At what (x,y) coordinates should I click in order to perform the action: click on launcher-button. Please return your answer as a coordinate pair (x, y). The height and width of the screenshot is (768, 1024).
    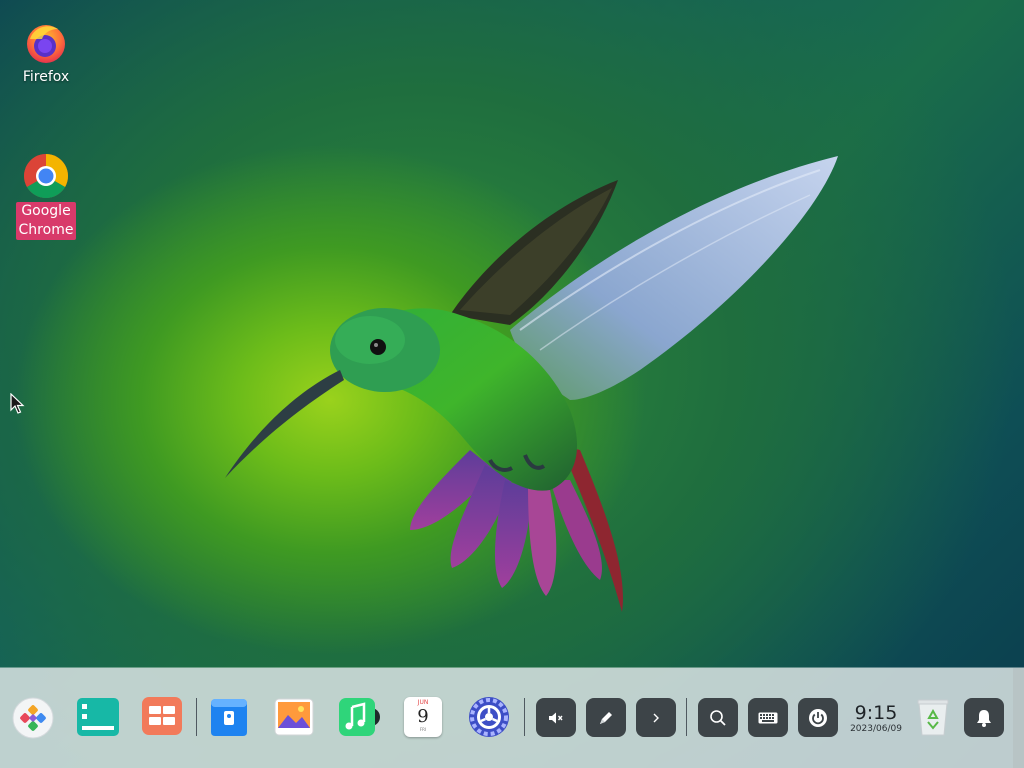
    Looking at the image, I should click on (33, 718).